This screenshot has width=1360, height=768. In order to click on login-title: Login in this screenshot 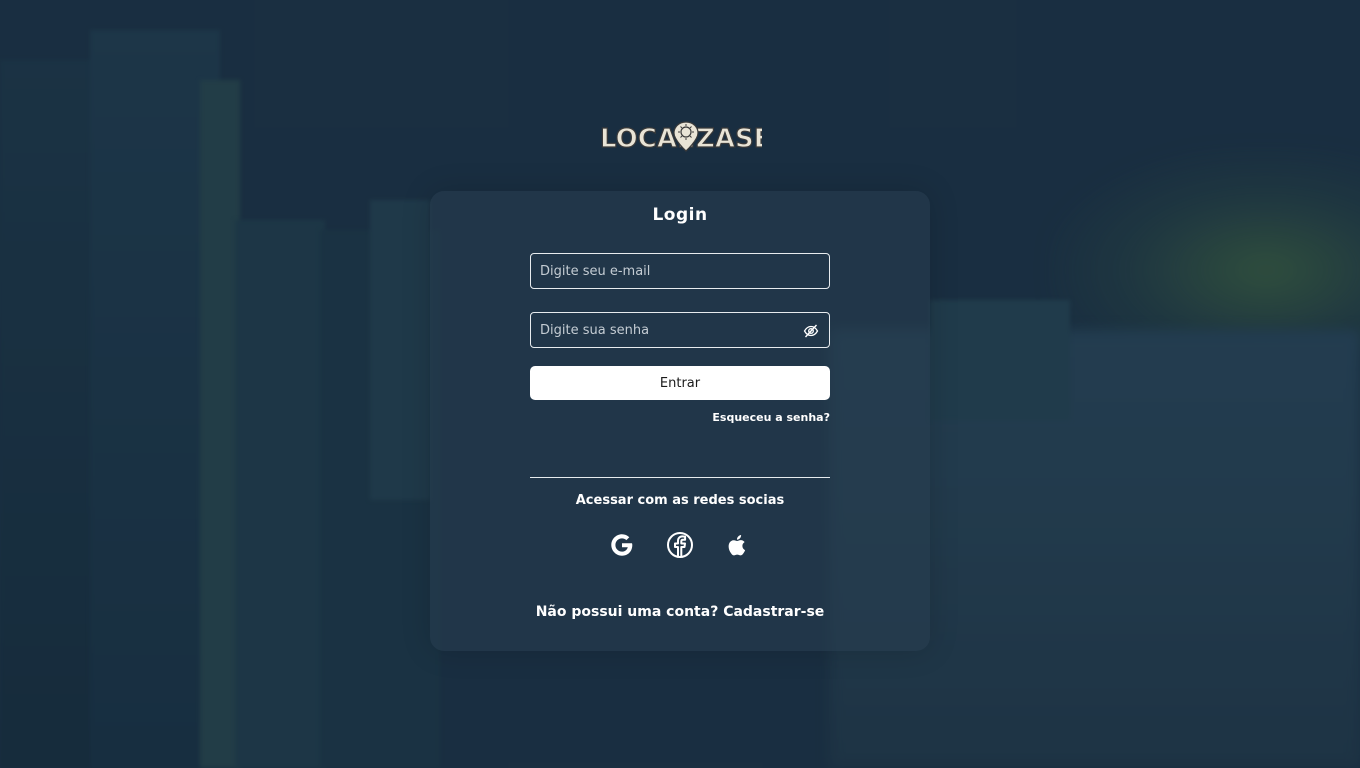, I will do `click(680, 215)`.